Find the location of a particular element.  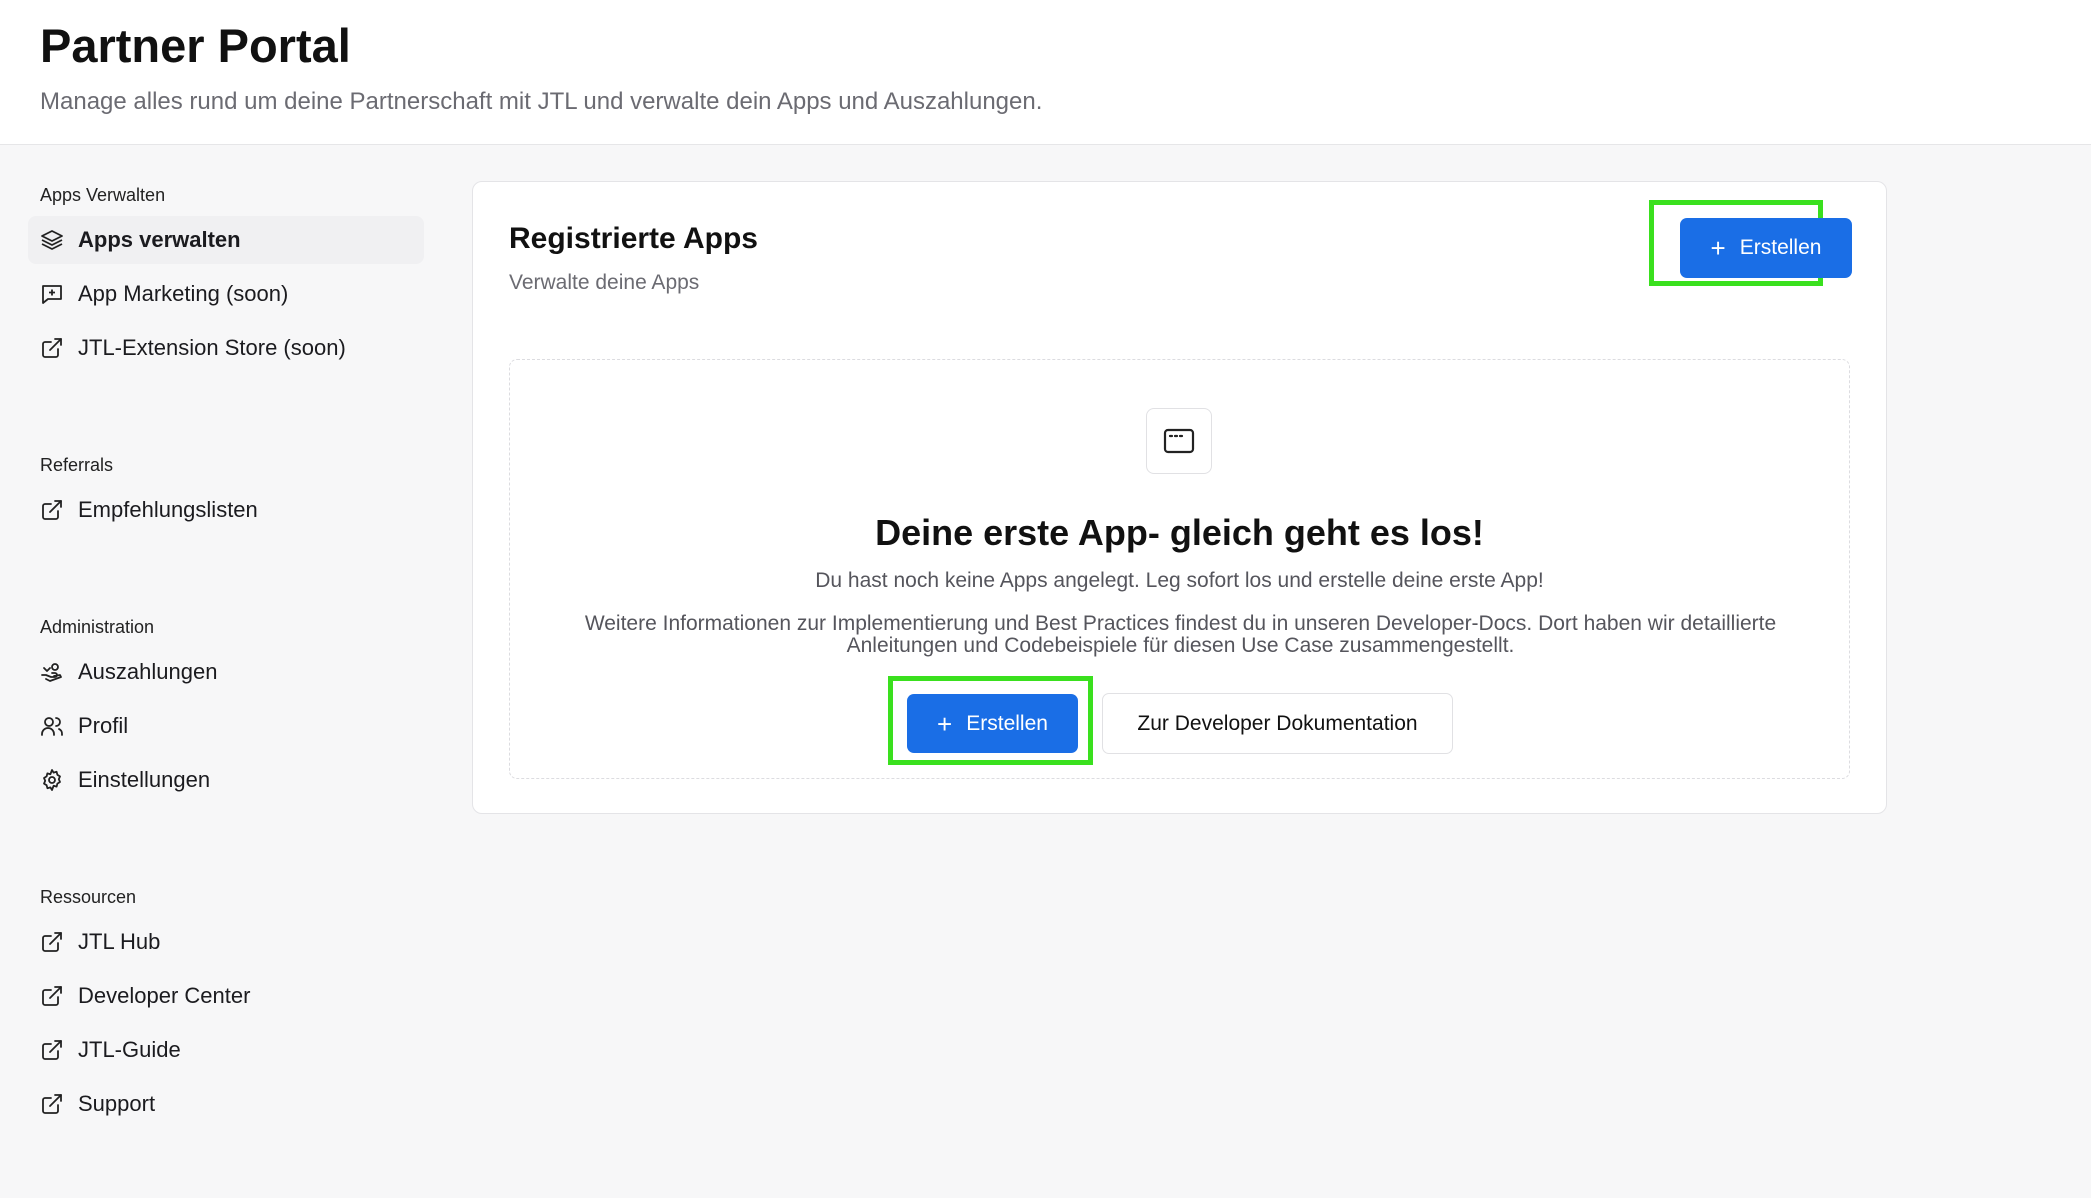

sidebar-item-developer-center: Developer Center is located at coordinates (226, 996).